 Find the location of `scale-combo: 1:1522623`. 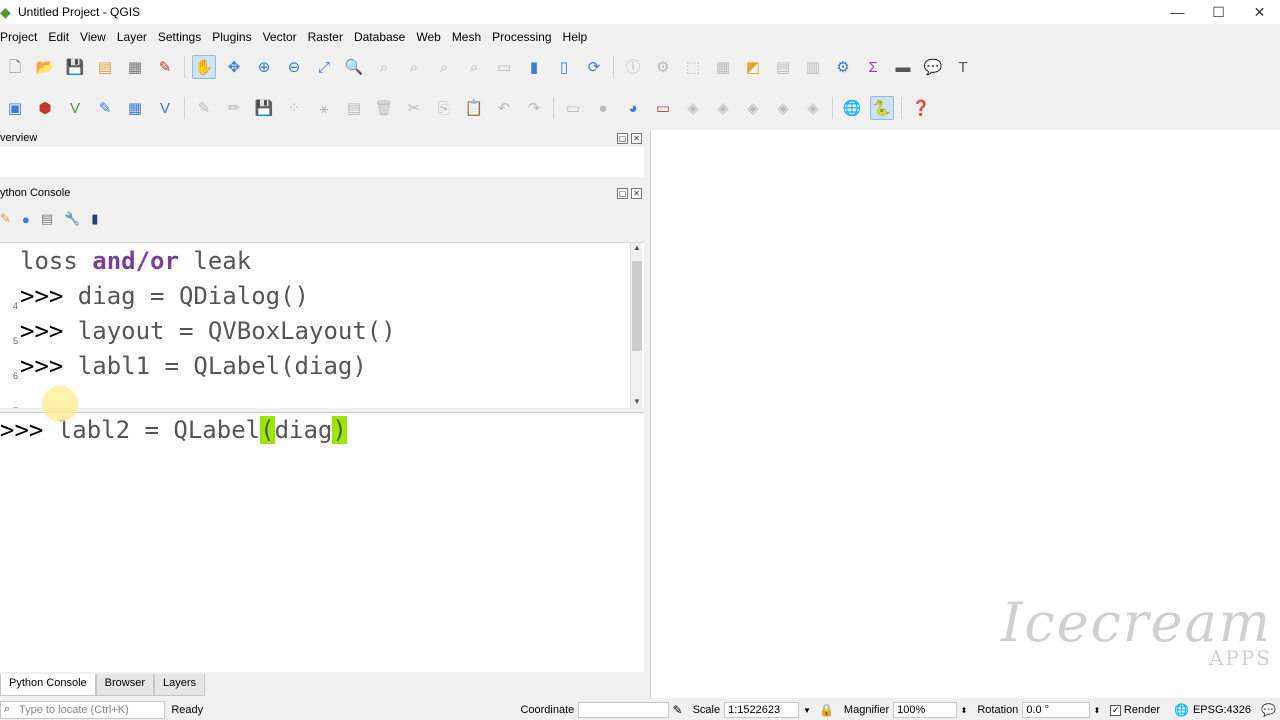

scale-combo: 1:1522623 is located at coordinates (762, 710).